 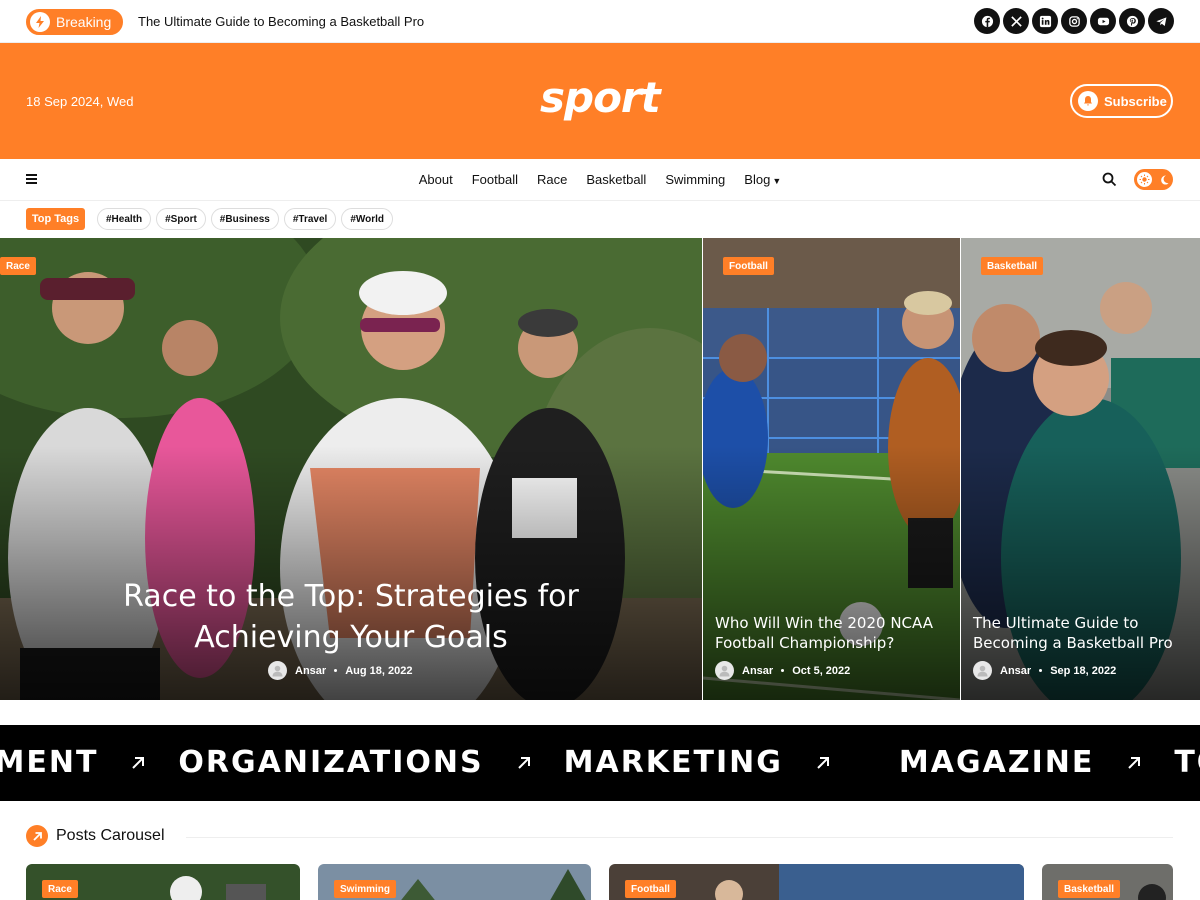 I want to click on nav-item-blog: Blog ▼, so click(x=762, y=179).